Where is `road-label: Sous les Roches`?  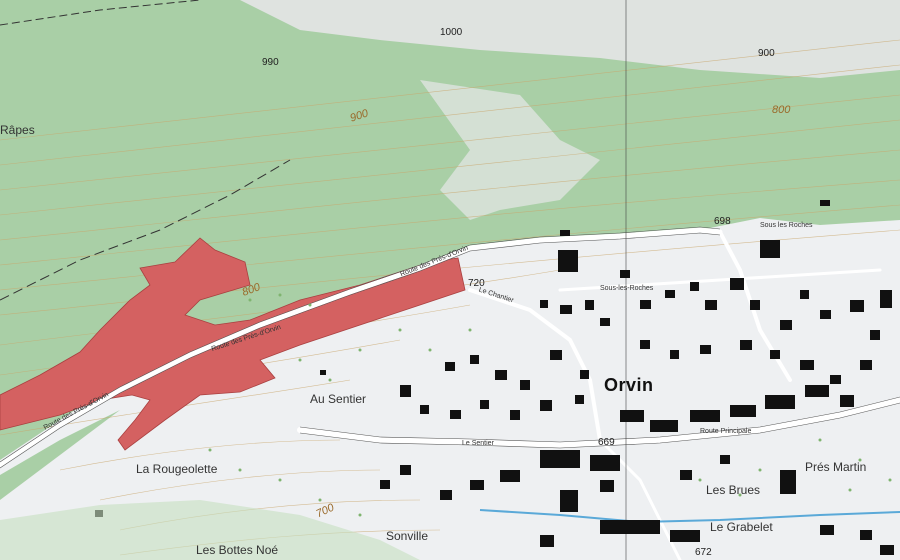 road-label: Sous les Roches is located at coordinates (786, 225).